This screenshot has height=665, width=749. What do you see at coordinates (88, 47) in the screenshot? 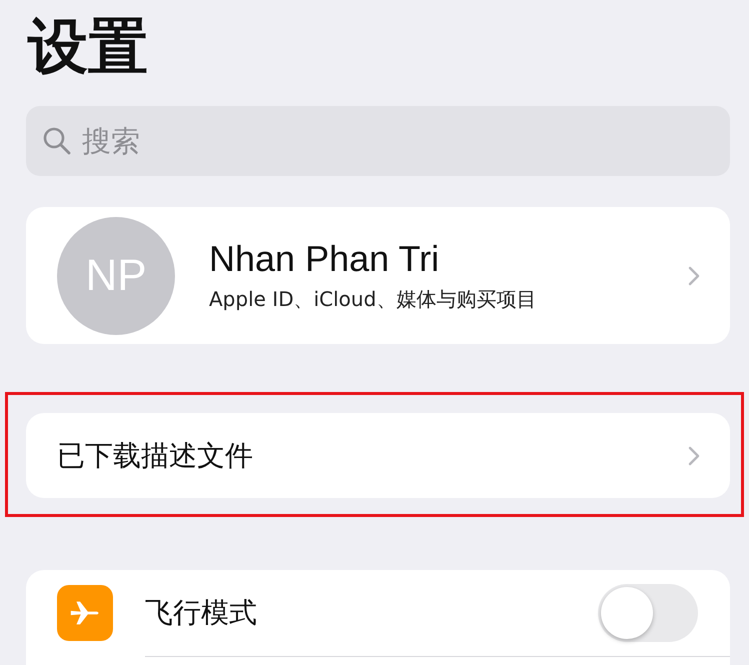
I see `page-title: 设置` at bounding box center [88, 47].